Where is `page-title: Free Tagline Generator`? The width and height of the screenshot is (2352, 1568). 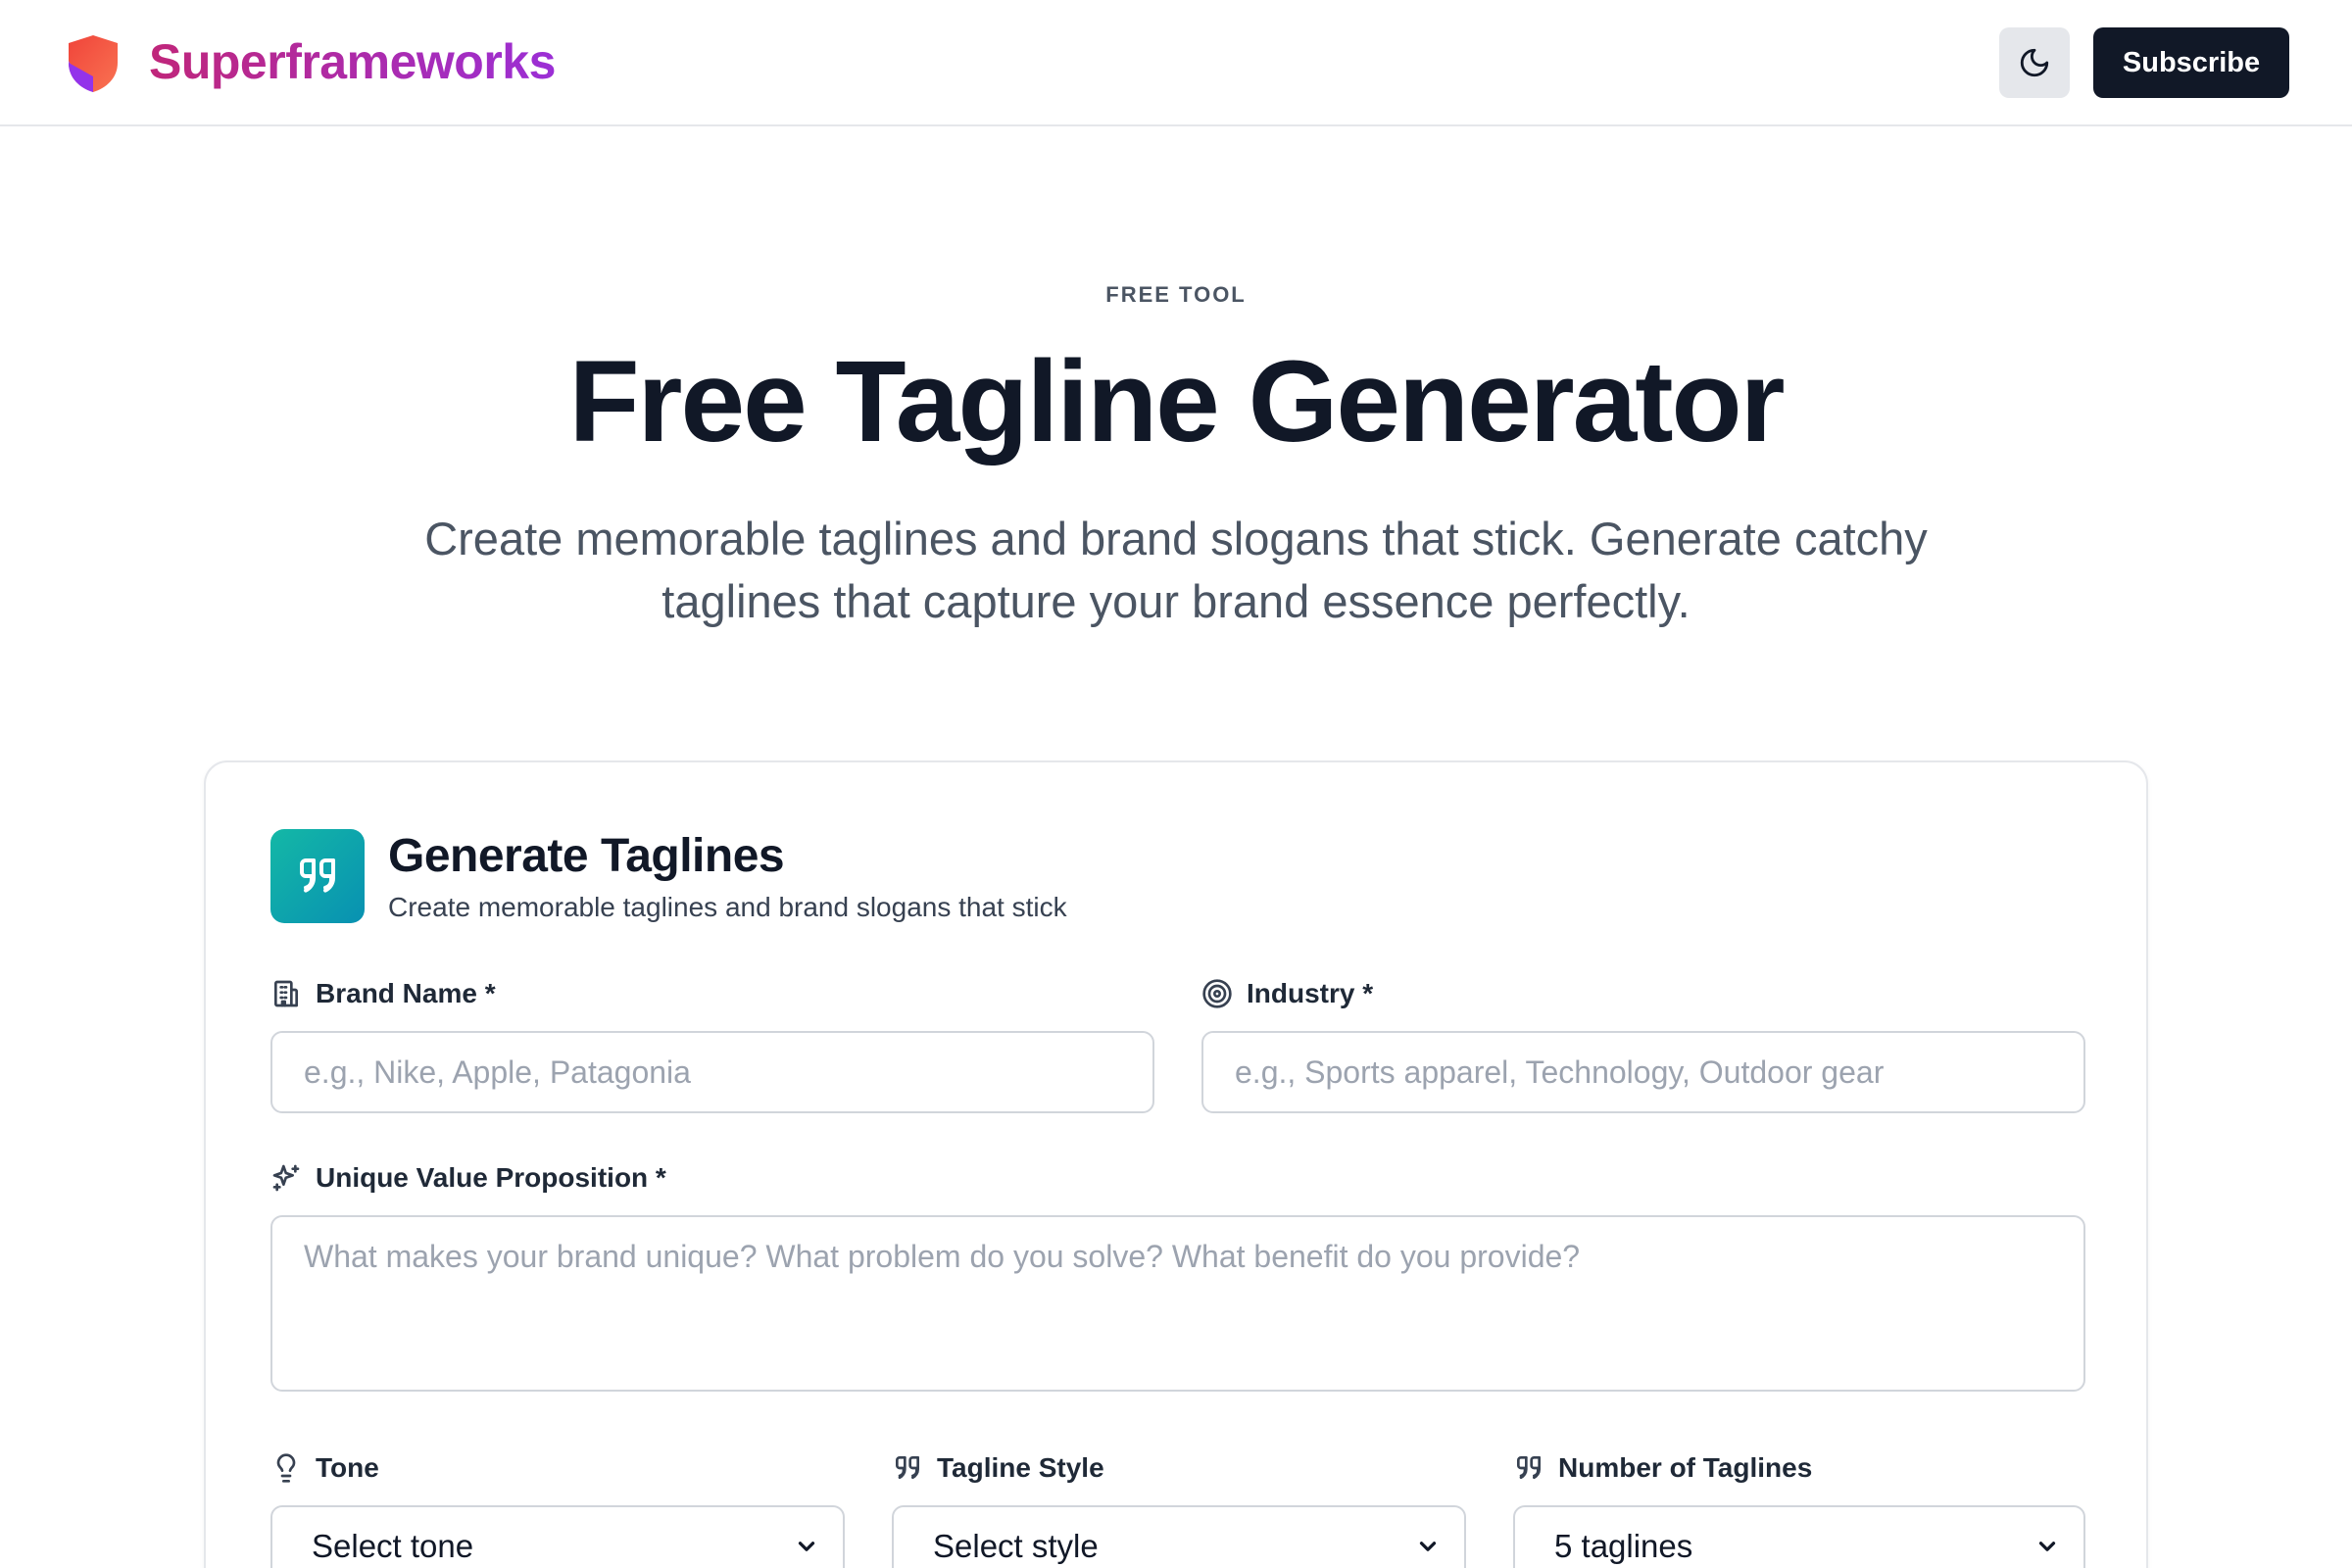 page-title: Free Tagline Generator is located at coordinates (1176, 401).